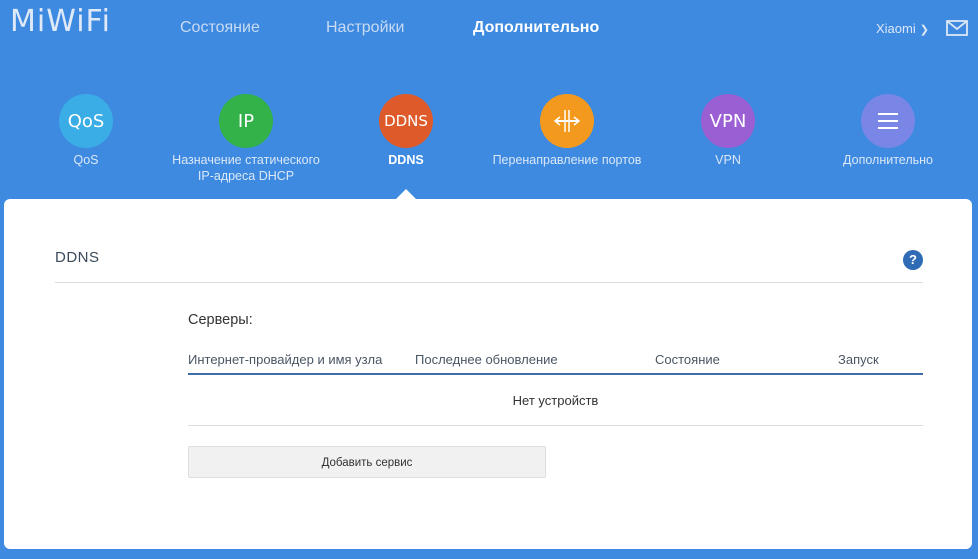 This screenshot has width=978, height=559. Describe the element at coordinates (246, 121) in the screenshot. I see `ip-icon: IP` at that location.